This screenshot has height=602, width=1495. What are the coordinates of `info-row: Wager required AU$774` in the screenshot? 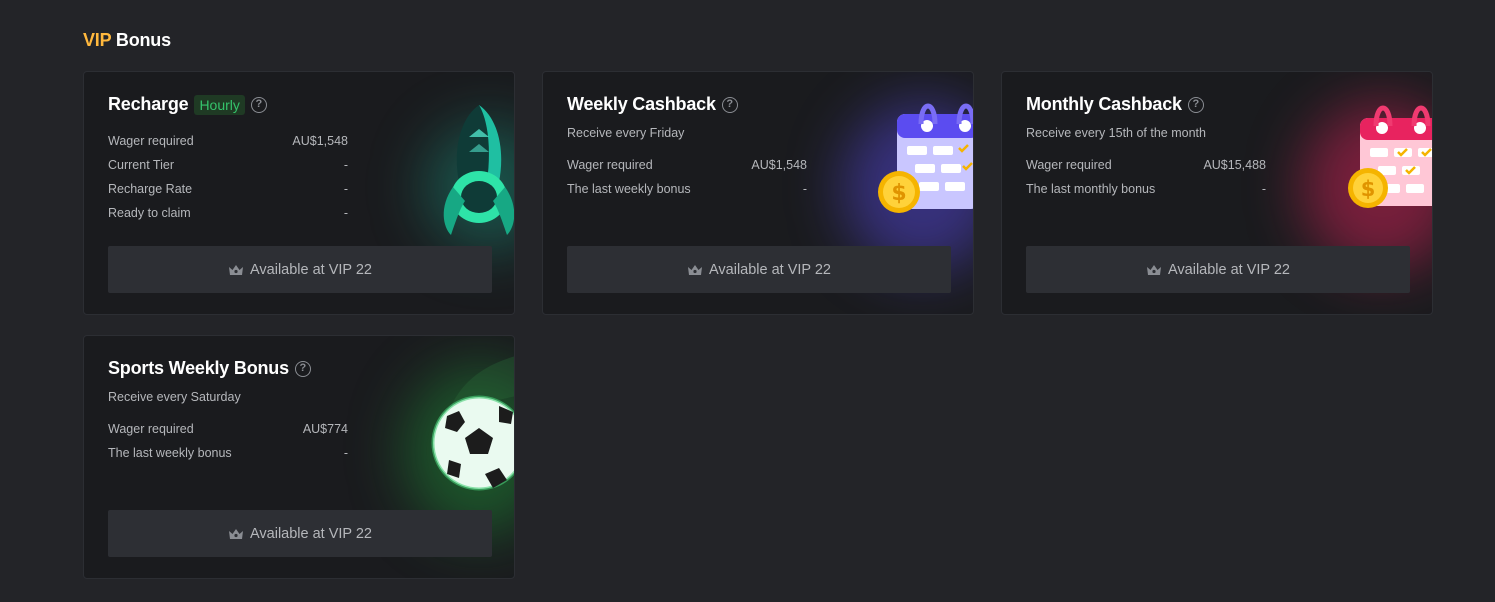 It's located at (228, 429).